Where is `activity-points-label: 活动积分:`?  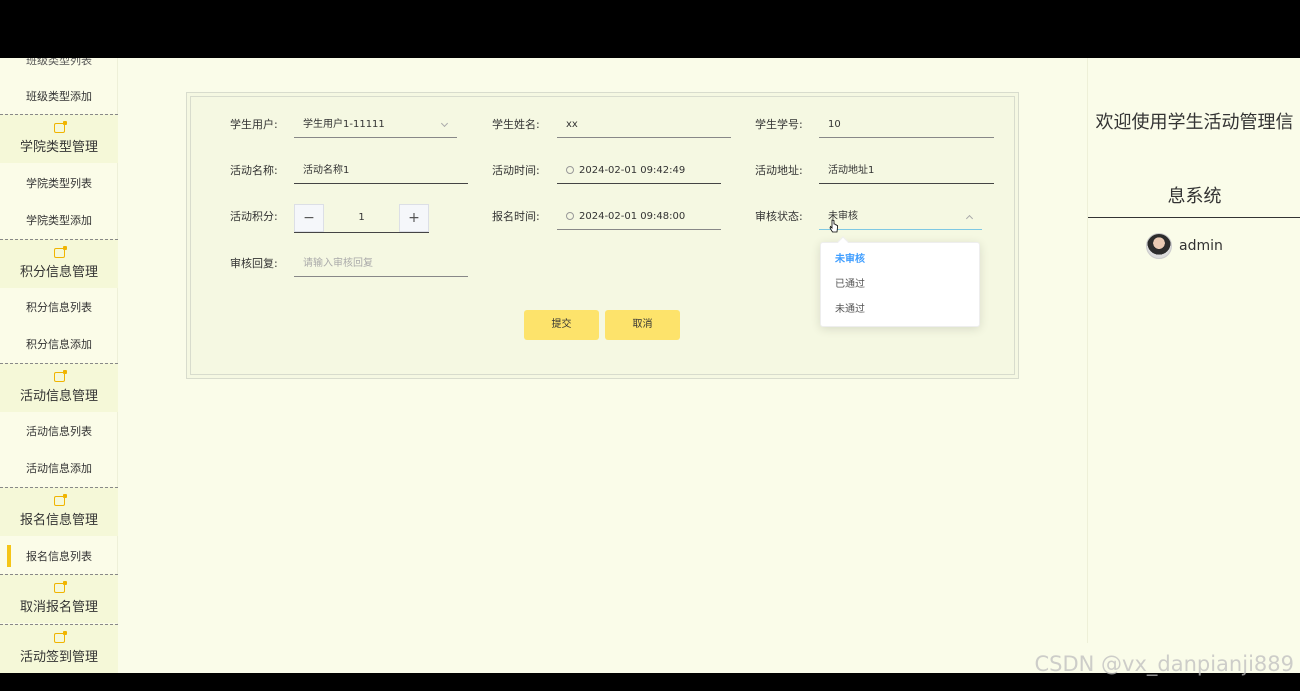 activity-points-label: 活动积分: is located at coordinates (254, 216).